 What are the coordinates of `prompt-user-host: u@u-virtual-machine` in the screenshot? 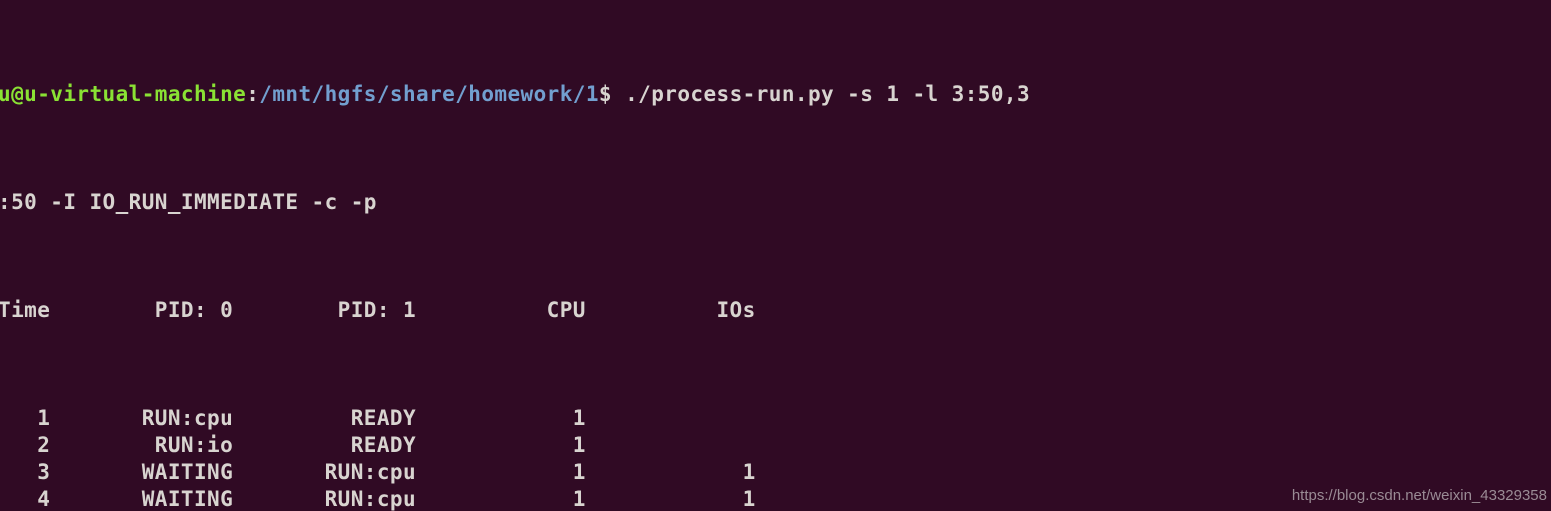 It's located at (123, 94).